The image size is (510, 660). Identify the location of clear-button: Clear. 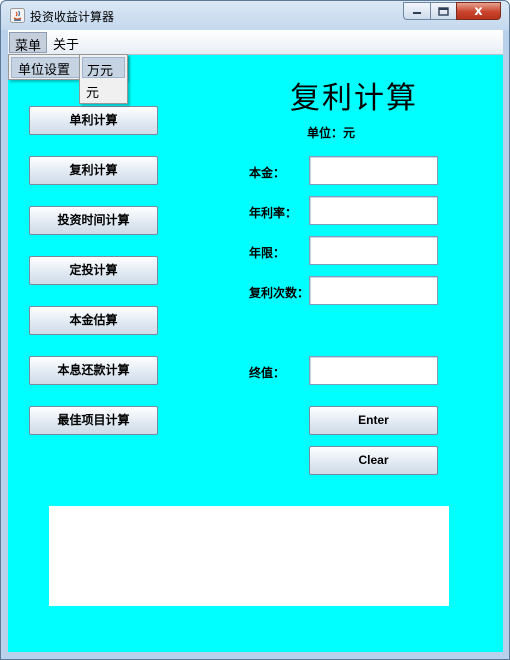
(373, 460).